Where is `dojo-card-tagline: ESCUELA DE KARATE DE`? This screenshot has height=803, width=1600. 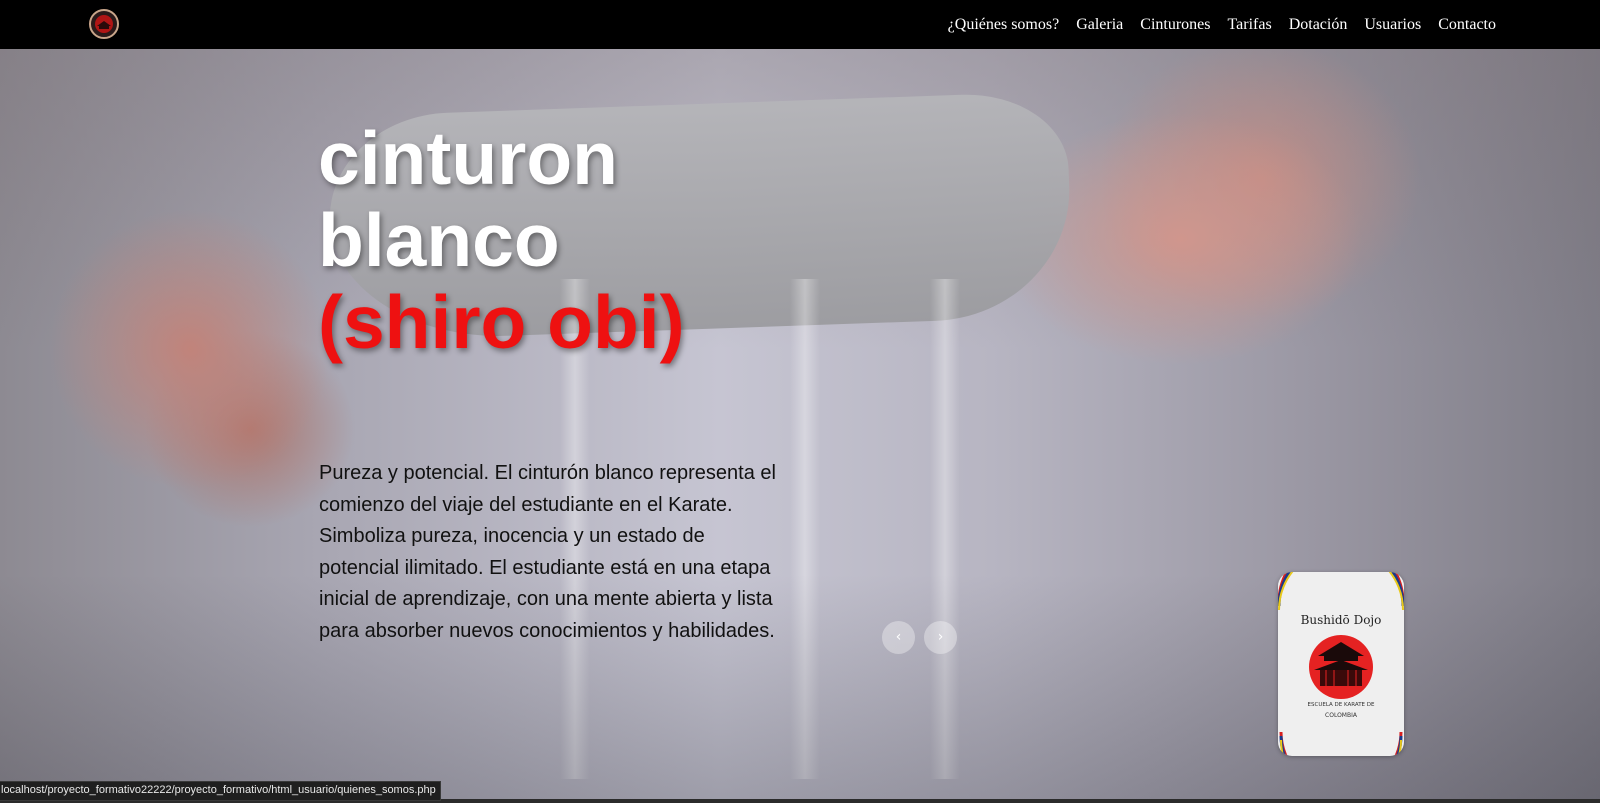
dojo-card-tagline: ESCUELA DE KARATE DE is located at coordinates (1341, 705).